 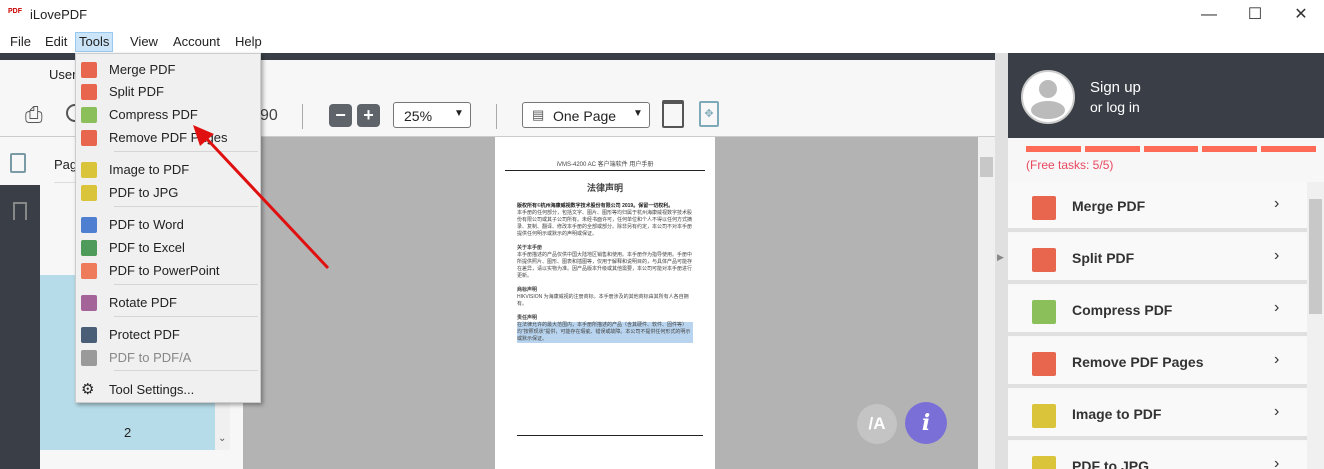 What do you see at coordinates (1070, 165) in the screenshot?
I see `free-tasks-label: (Free tasks: 5/5)` at bounding box center [1070, 165].